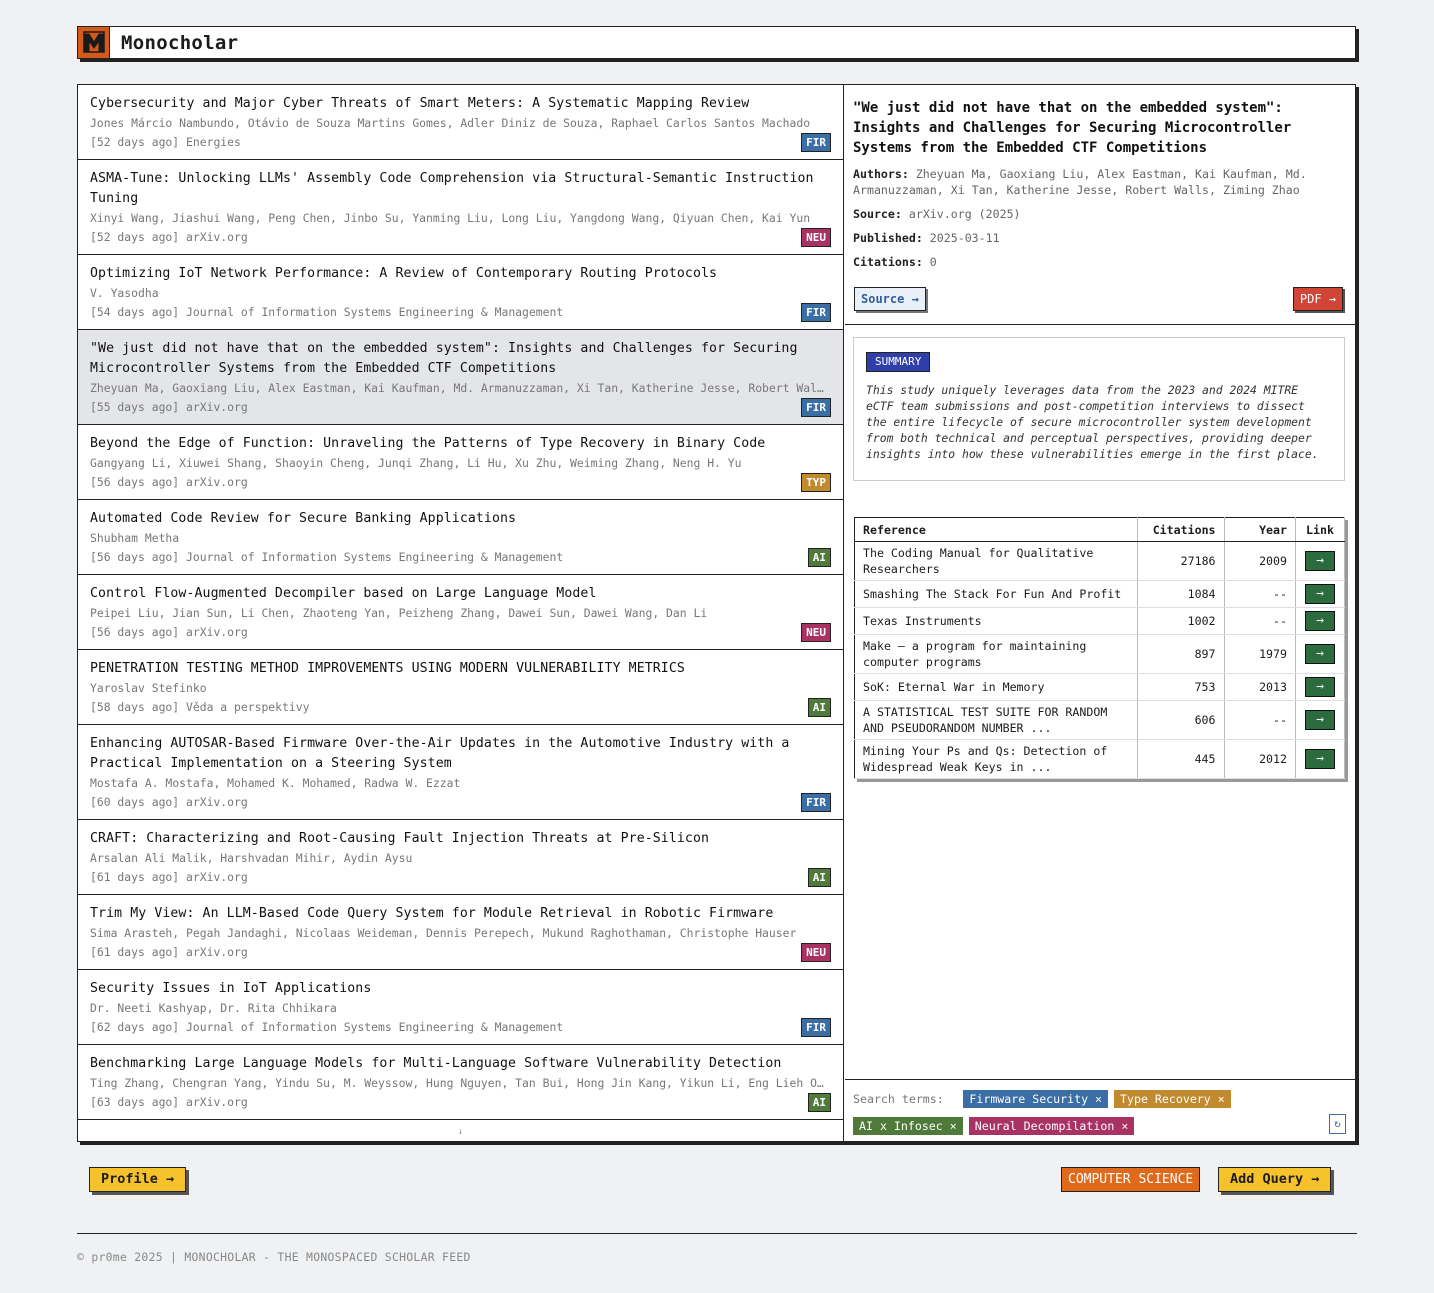 This screenshot has width=1434, height=1293. What do you see at coordinates (1172, 1099) in the screenshot?
I see `search-term-chip: Type Recovery ×` at bounding box center [1172, 1099].